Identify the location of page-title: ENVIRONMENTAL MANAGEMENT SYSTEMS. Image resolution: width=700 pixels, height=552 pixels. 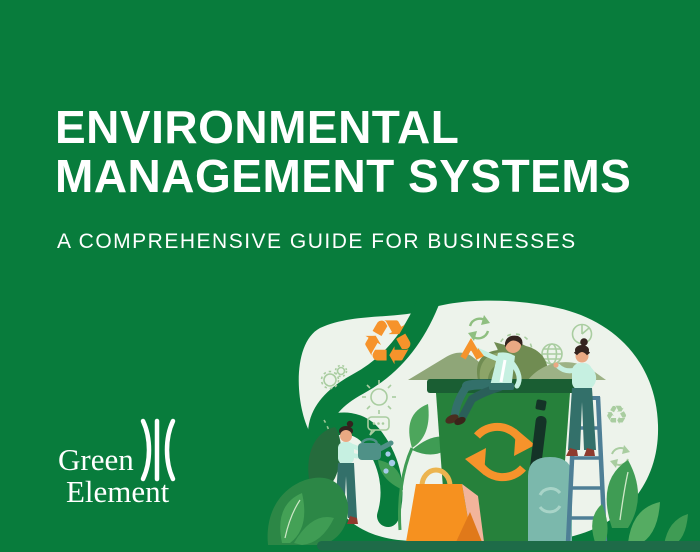
(343, 152).